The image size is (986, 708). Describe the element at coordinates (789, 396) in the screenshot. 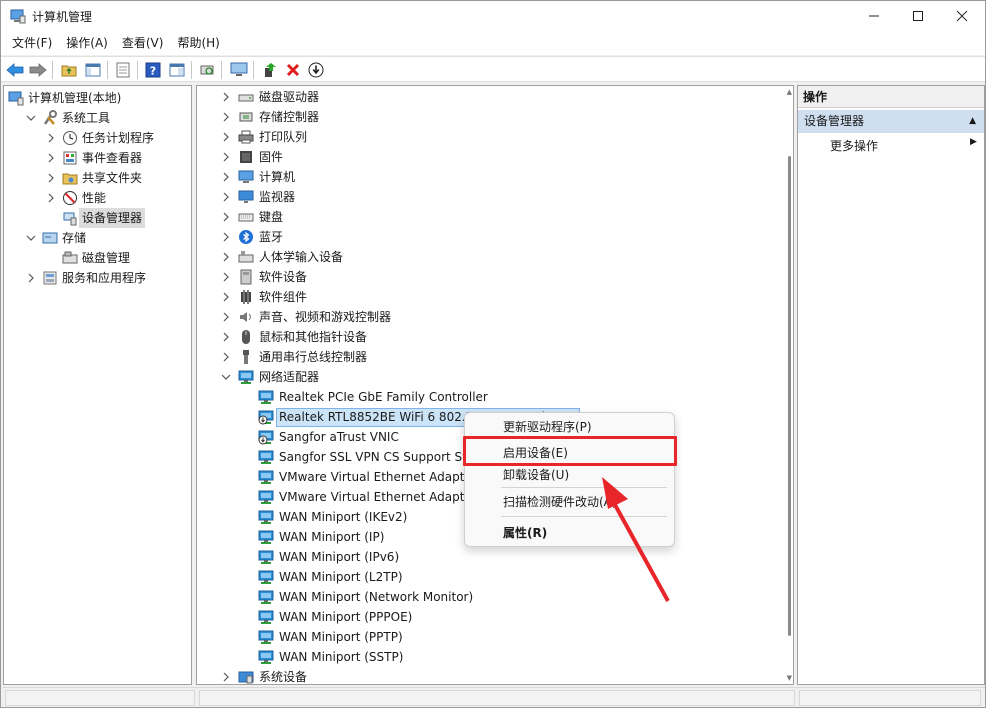

I see `vertical-scrollbar` at that location.